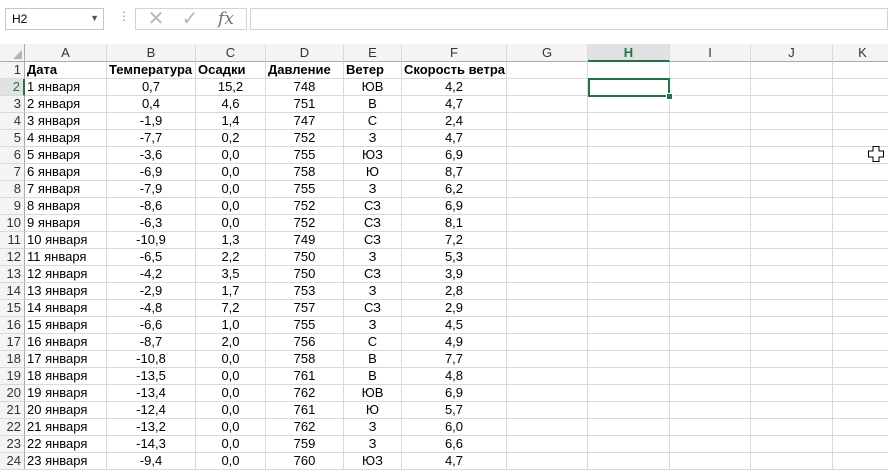 This screenshot has height=470, width=888. What do you see at coordinates (792, 223) in the screenshot?
I see `cell-j10` at bounding box center [792, 223].